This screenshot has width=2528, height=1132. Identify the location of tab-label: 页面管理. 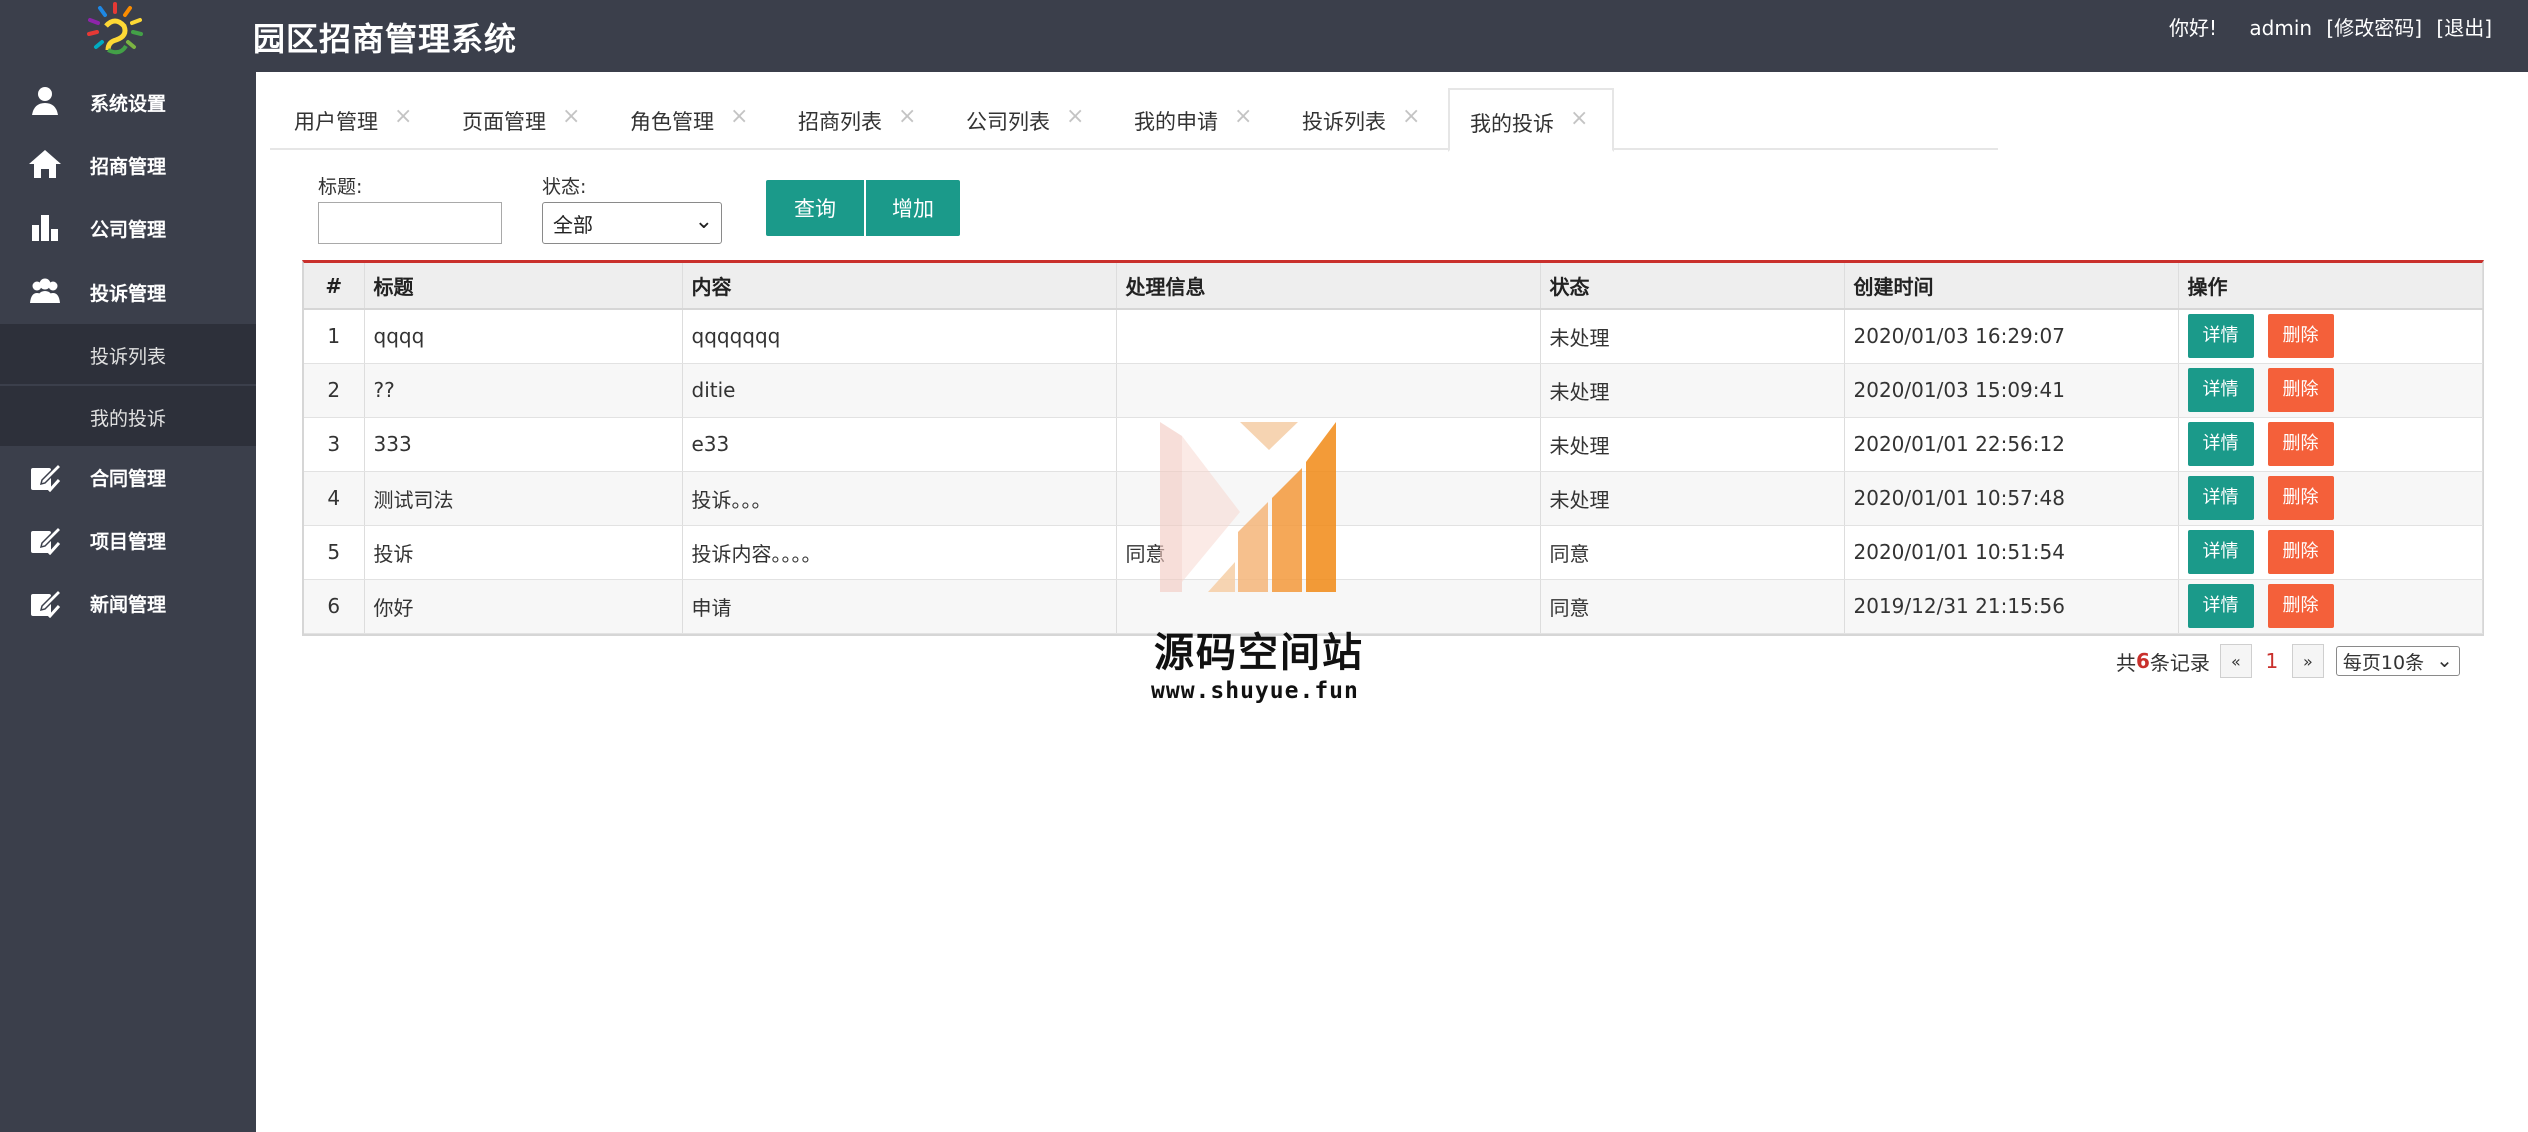
(504, 122).